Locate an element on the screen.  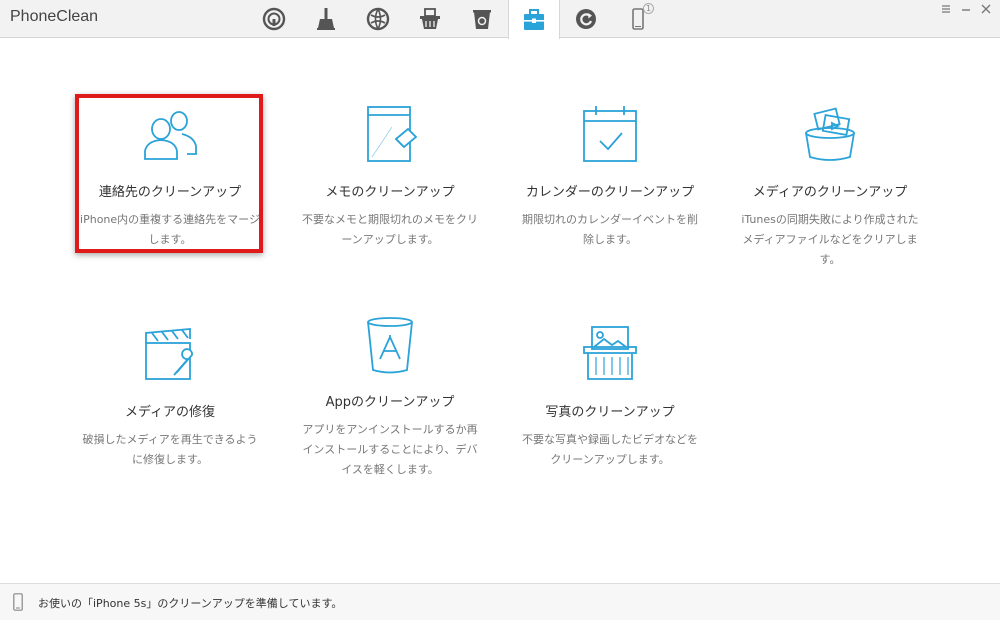
card-description: iTunesの同期失敗により作成されたメディアファイルなどをクリアします。 is located at coordinates (830, 239).